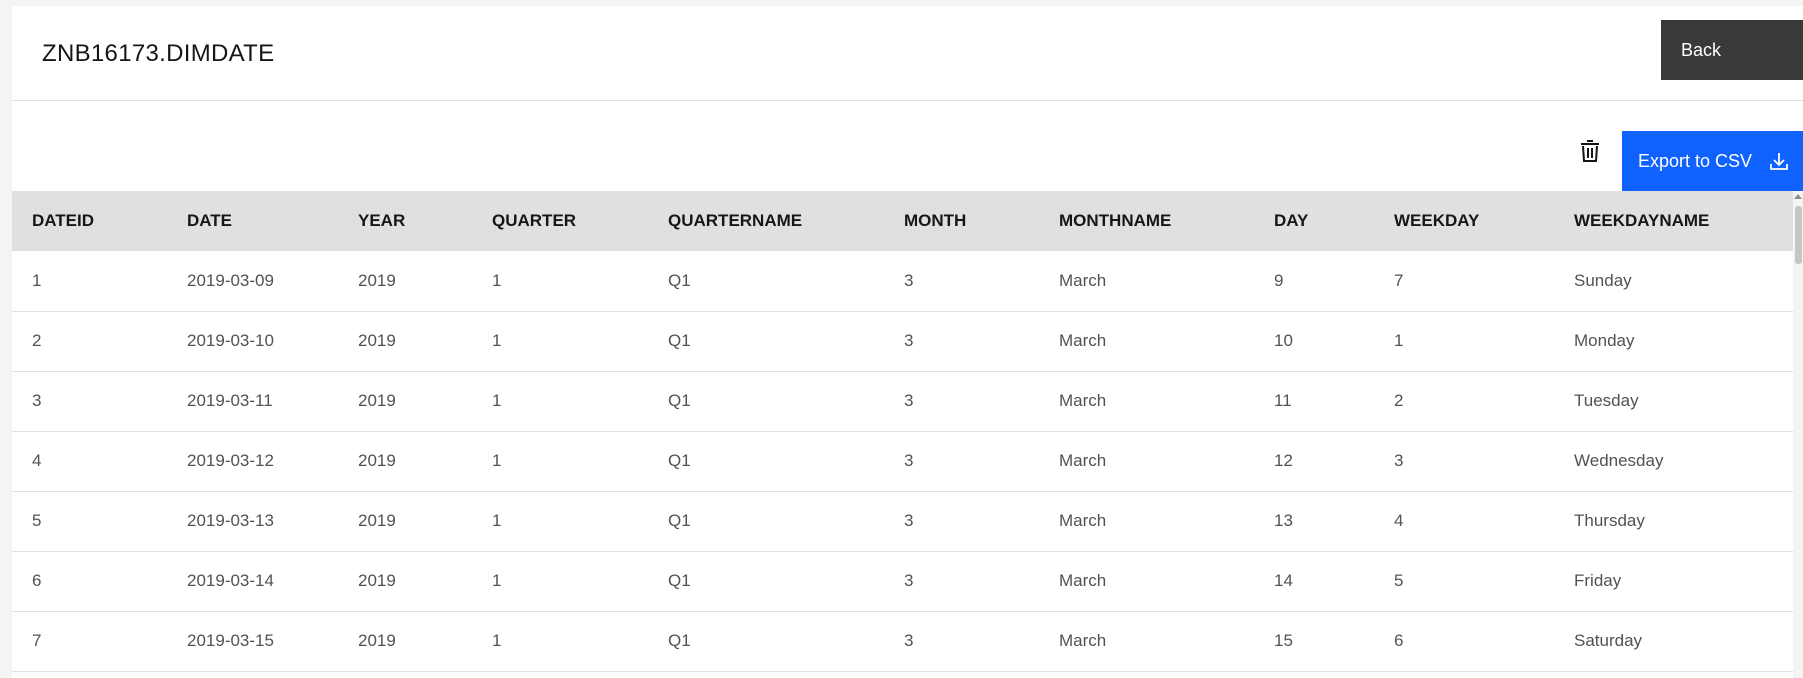 This screenshot has height=678, width=1803. What do you see at coordinates (252, 221) in the screenshot?
I see `column-header-date: DATE` at bounding box center [252, 221].